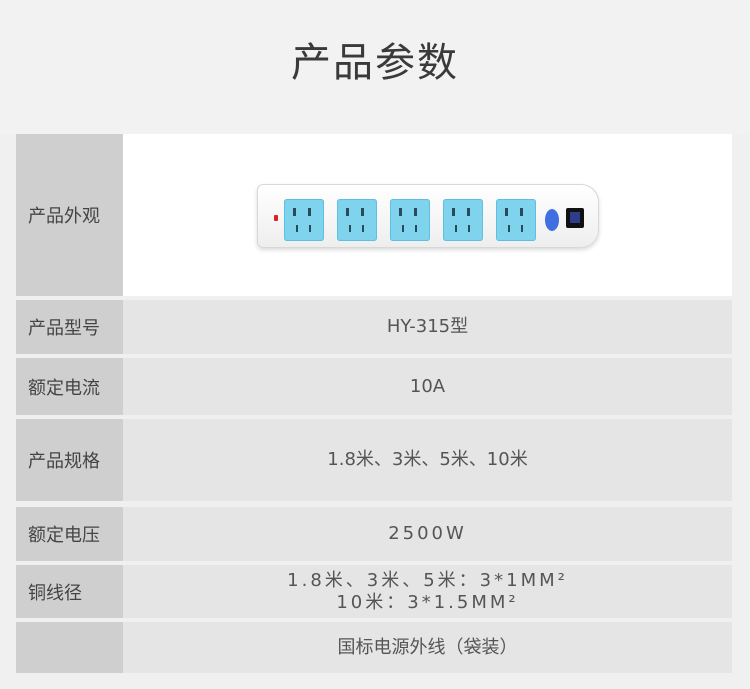 The height and width of the screenshot is (689, 750). I want to click on spec-row-packaging: 国标电源外线（袋装）, so click(374, 647).